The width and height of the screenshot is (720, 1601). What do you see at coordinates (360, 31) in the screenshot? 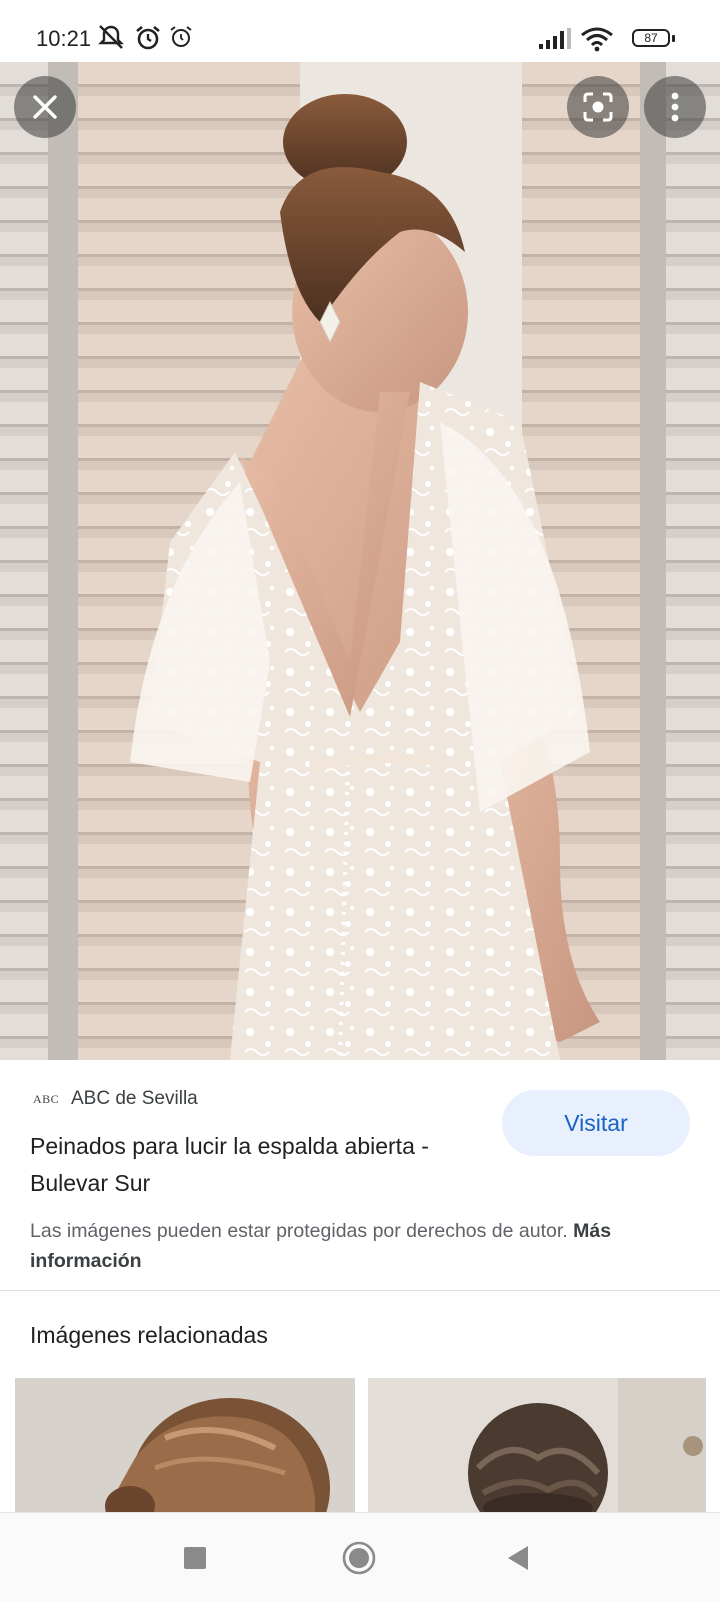
I see `status-bar: 10:21 87` at bounding box center [360, 31].